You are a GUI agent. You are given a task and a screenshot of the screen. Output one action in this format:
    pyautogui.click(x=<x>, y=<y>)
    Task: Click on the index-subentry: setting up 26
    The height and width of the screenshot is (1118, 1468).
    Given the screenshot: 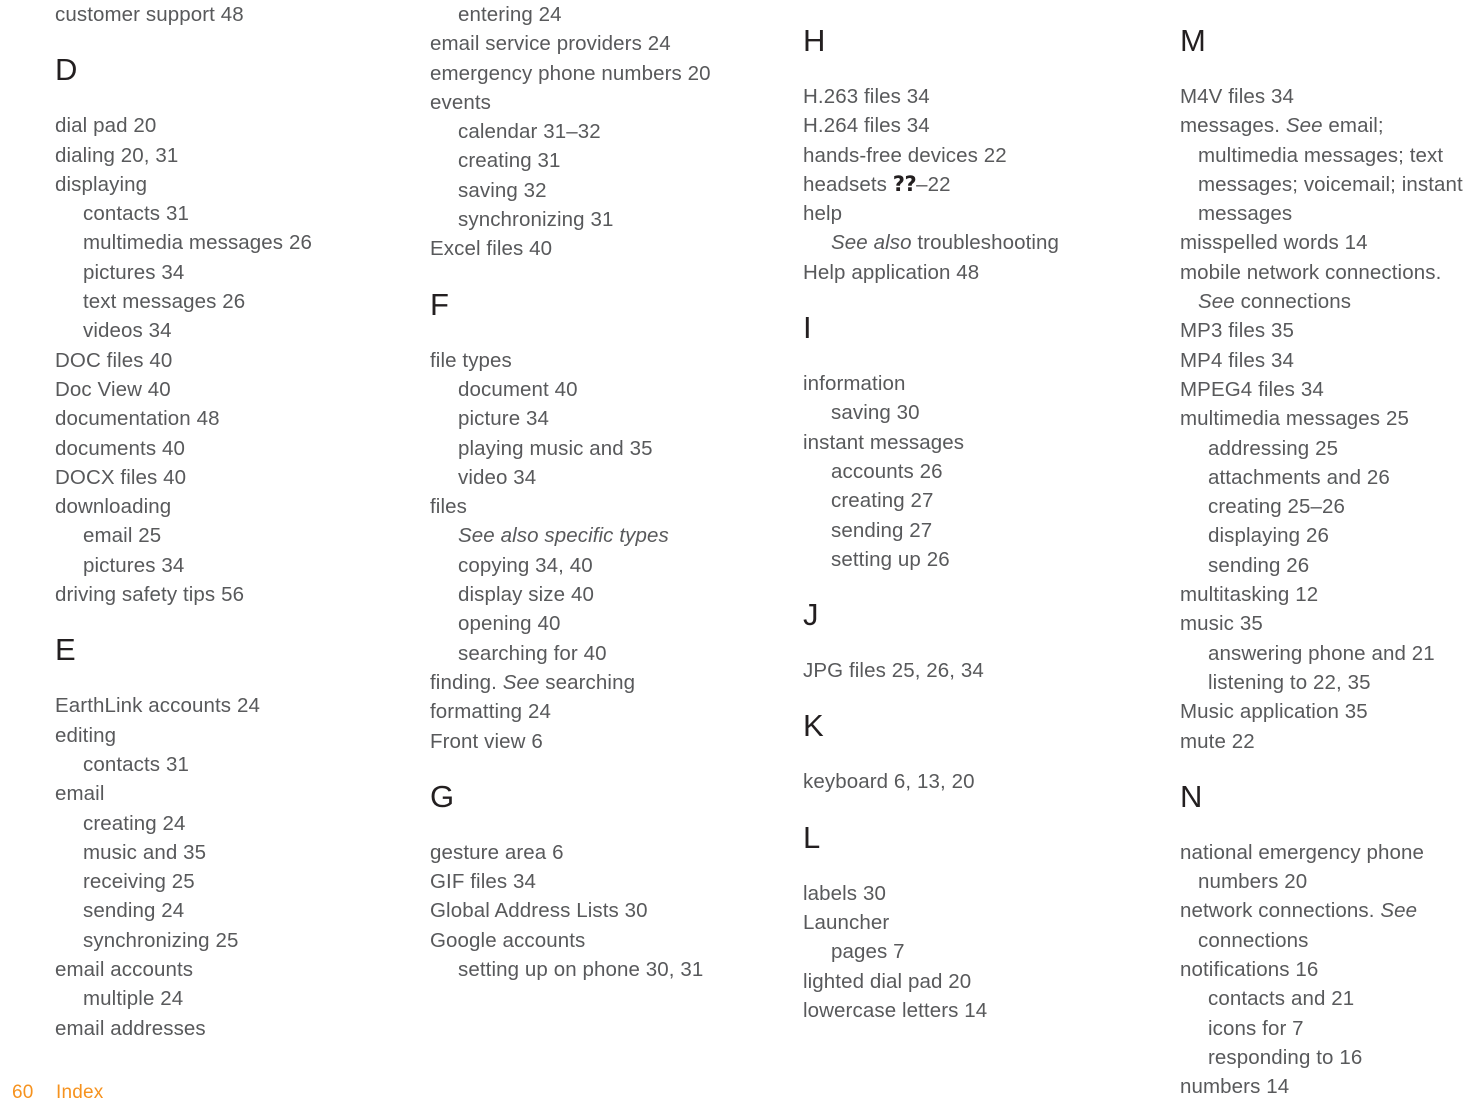 What is the action you would take?
    pyautogui.click(x=890, y=559)
    